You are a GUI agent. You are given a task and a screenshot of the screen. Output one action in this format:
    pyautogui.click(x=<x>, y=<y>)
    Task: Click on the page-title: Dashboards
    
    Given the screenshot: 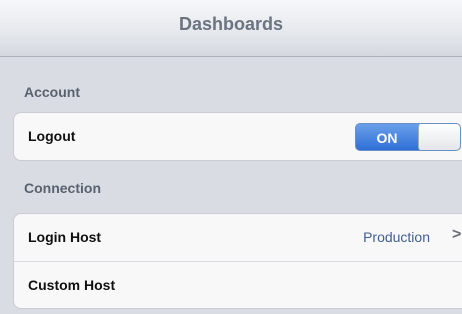 What is the action you would take?
    pyautogui.click(x=231, y=24)
    